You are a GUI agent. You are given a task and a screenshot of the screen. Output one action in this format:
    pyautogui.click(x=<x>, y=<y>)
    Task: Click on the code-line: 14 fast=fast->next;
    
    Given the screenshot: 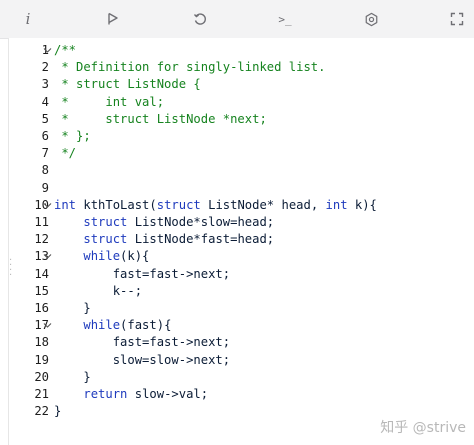 What is the action you would take?
    pyautogui.click(x=241, y=274)
    